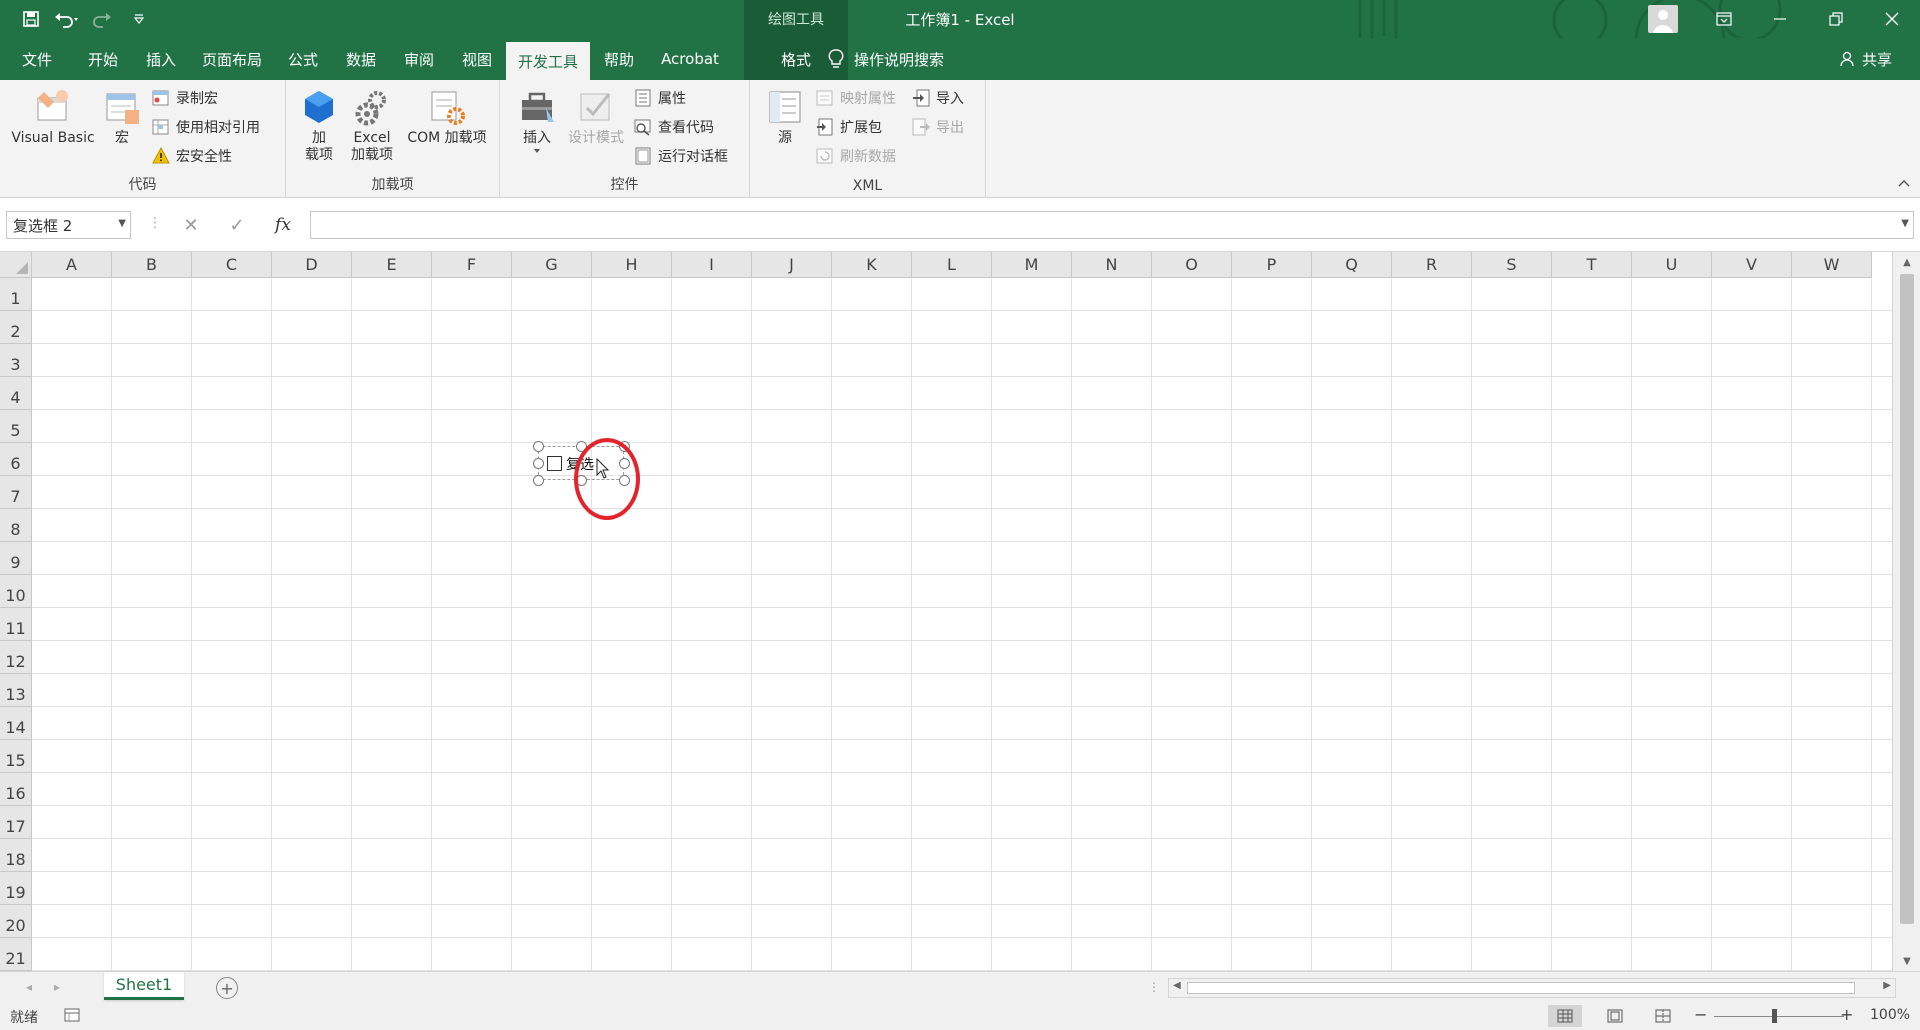 This screenshot has width=1920, height=1030. Describe the element at coordinates (227, 988) in the screenshot. I see `new-sheet-button: +` at that location.